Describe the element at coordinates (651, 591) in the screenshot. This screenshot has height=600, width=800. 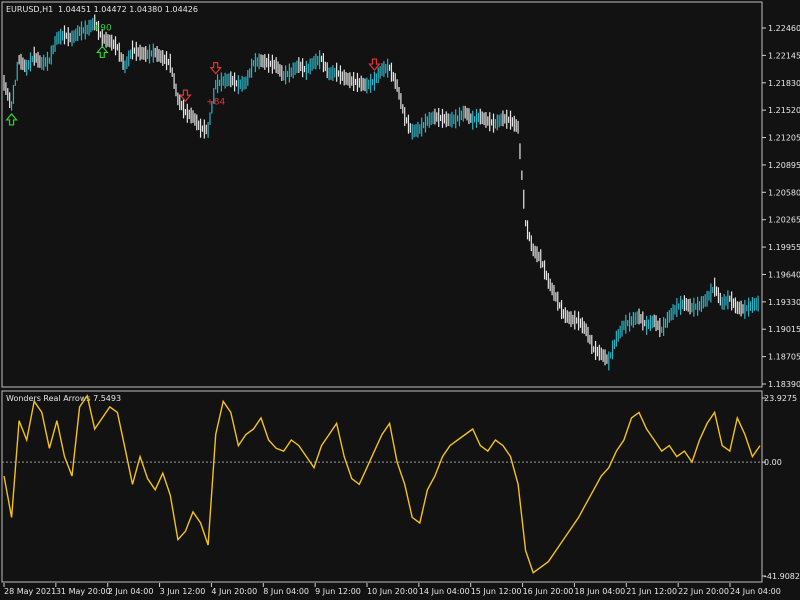
I see `x-tick-label: 21 Jun 12:00` at that location.